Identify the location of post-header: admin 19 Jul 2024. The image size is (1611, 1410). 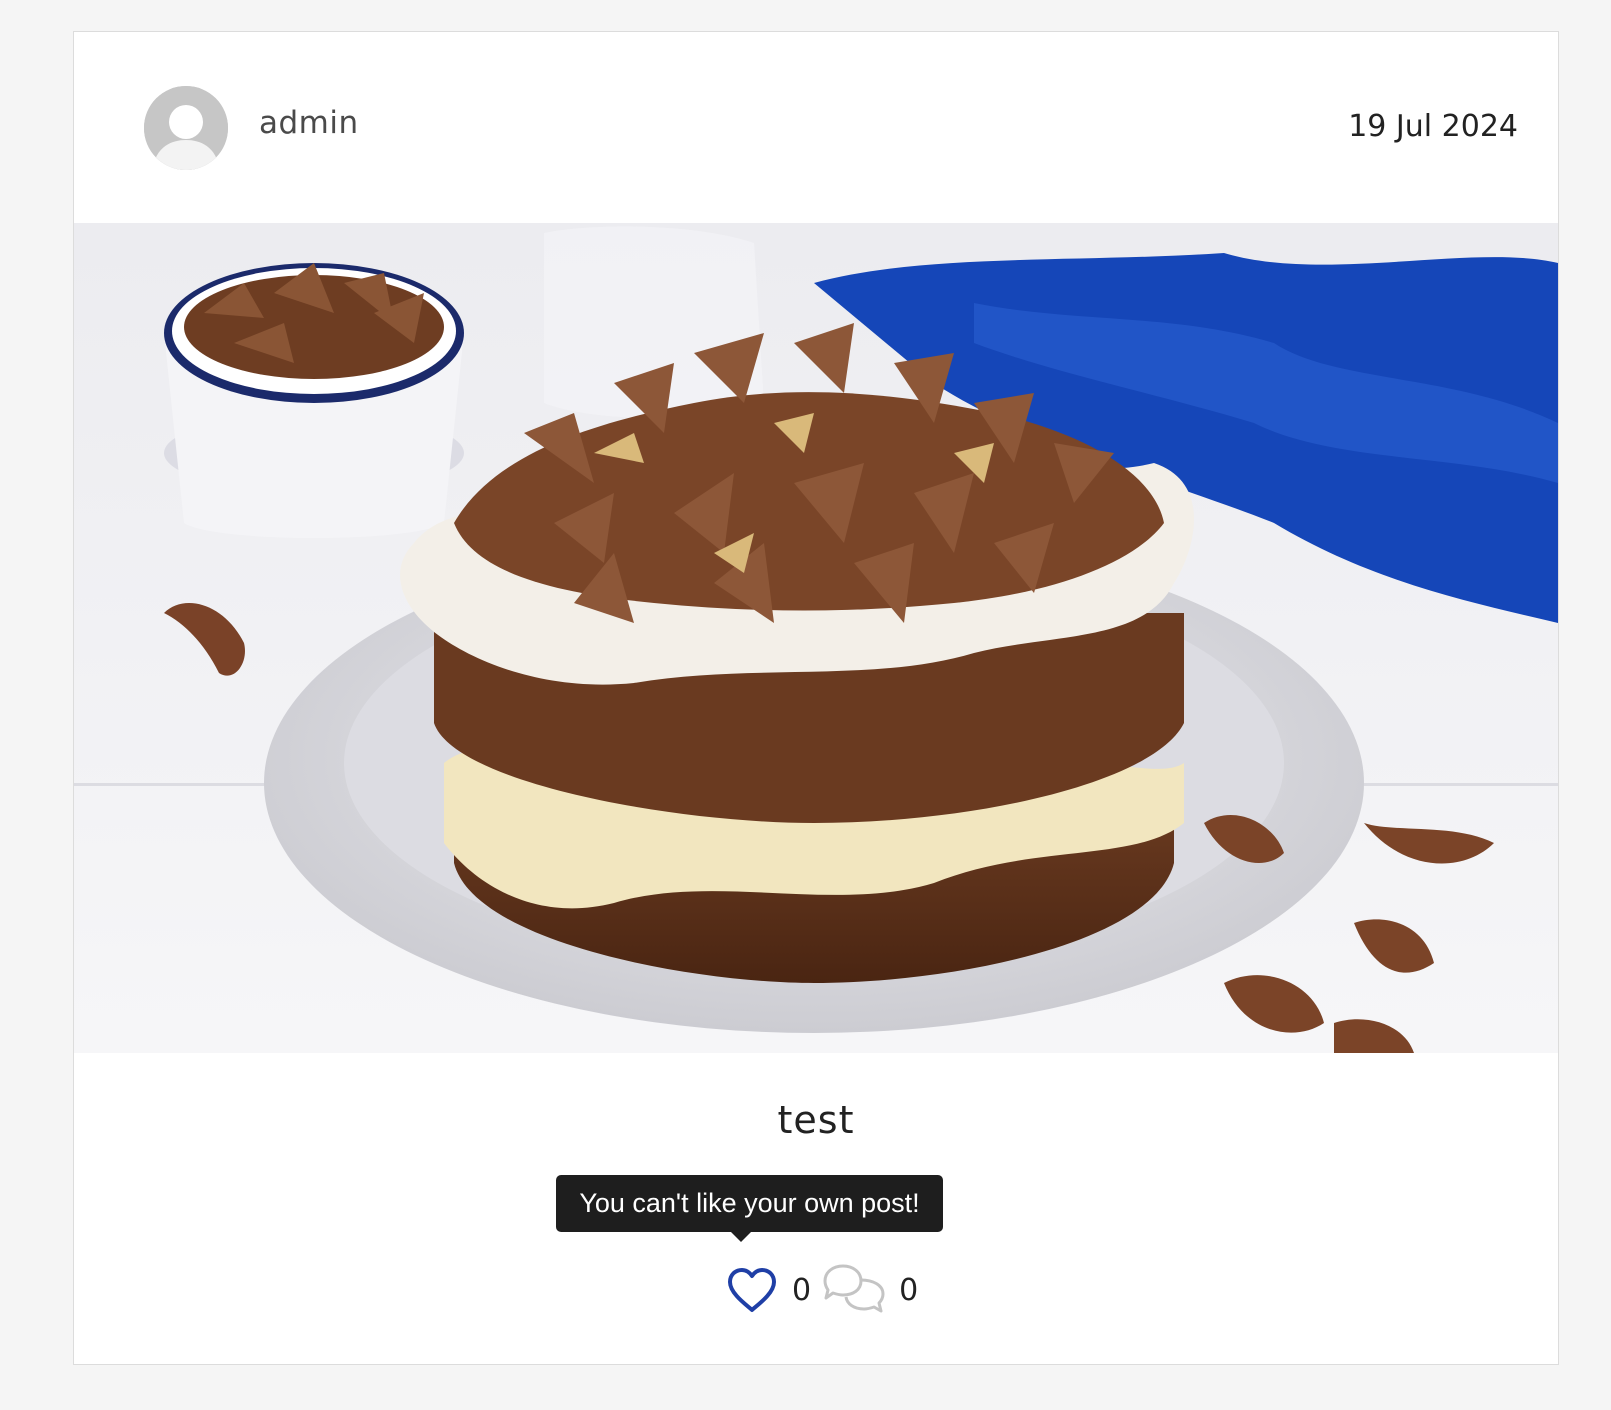
(816, 127).